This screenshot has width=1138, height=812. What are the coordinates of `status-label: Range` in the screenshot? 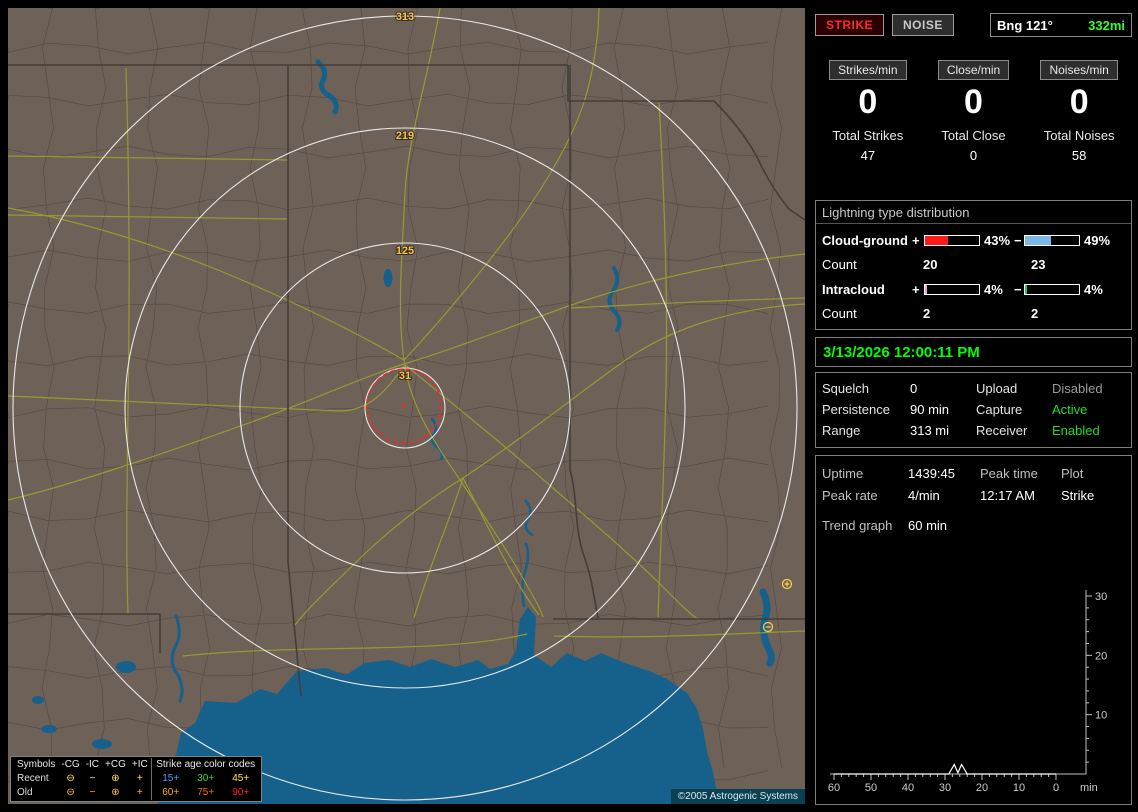 It's located at (841, 430).